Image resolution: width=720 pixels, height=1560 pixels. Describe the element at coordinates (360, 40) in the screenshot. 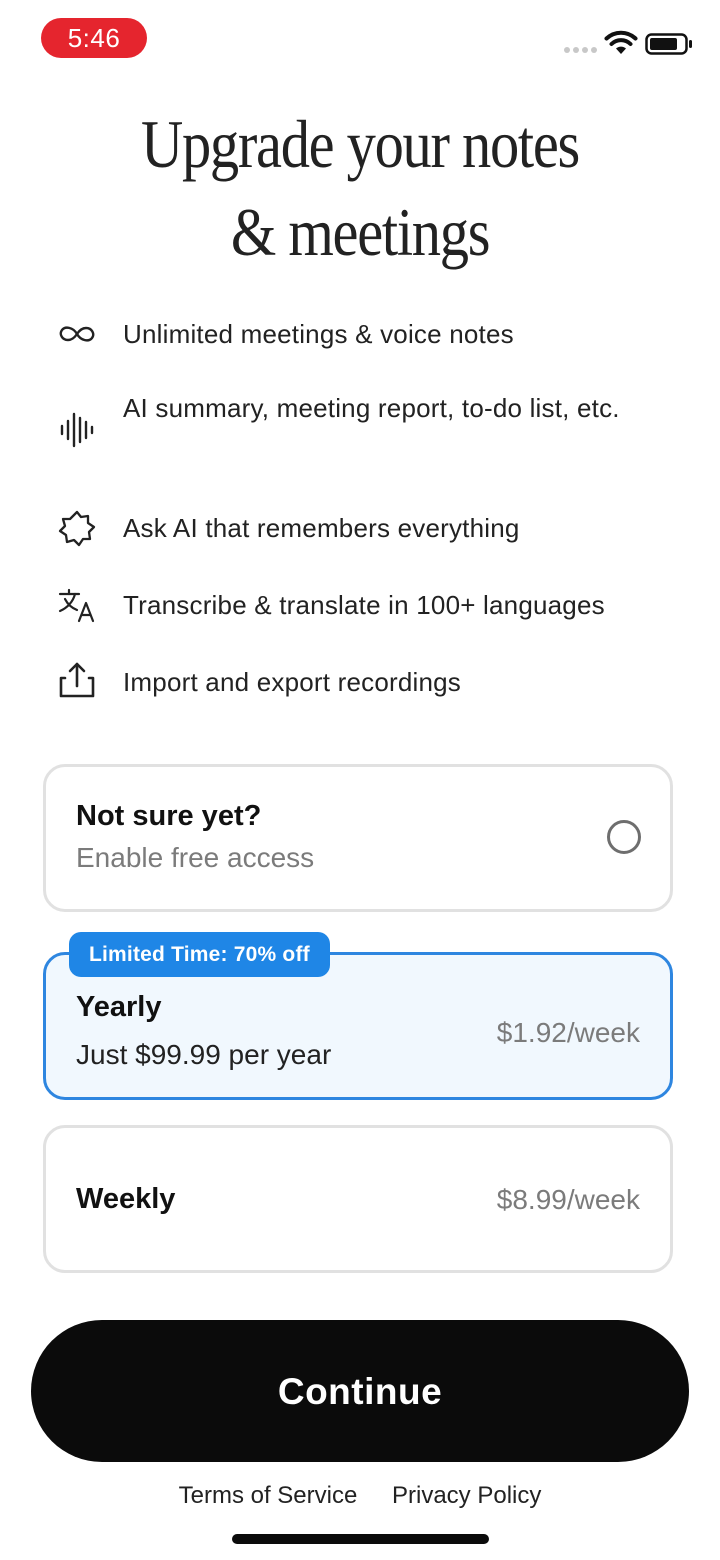

I see `status-bar: 5:46` at that location.